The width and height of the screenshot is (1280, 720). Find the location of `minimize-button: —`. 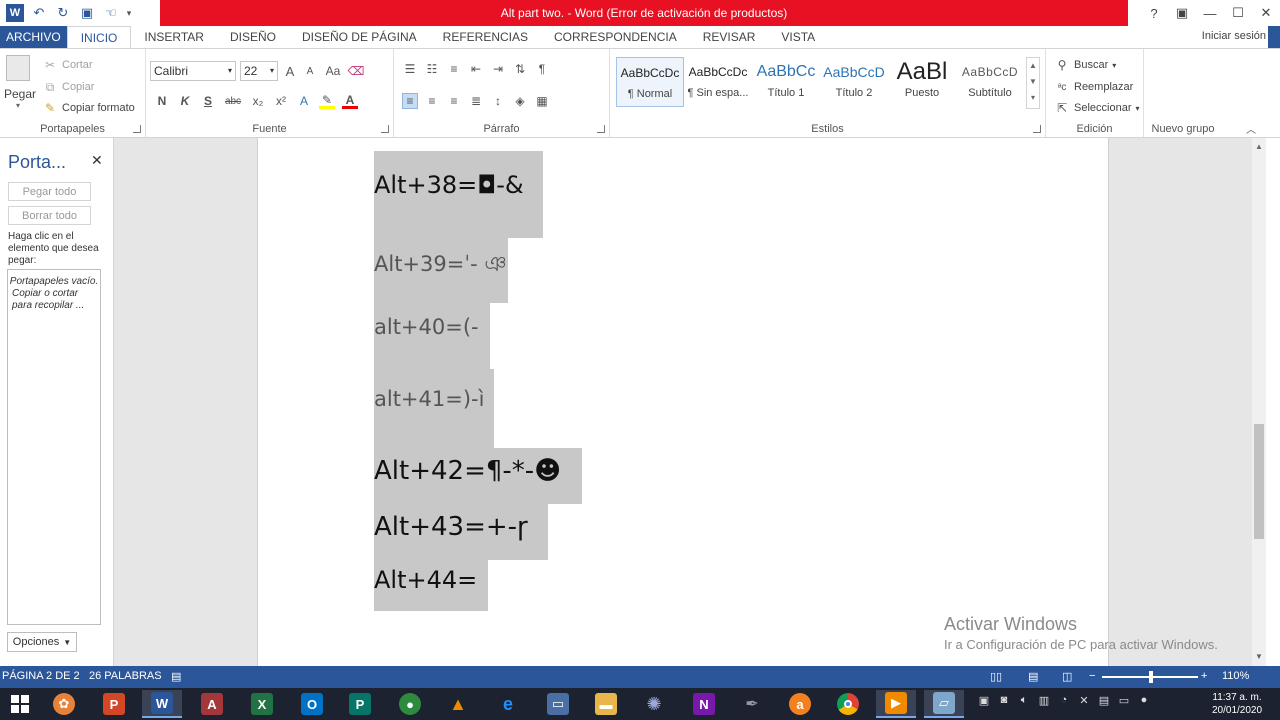

minimize-button: — is located at coordinates (1210, 13).